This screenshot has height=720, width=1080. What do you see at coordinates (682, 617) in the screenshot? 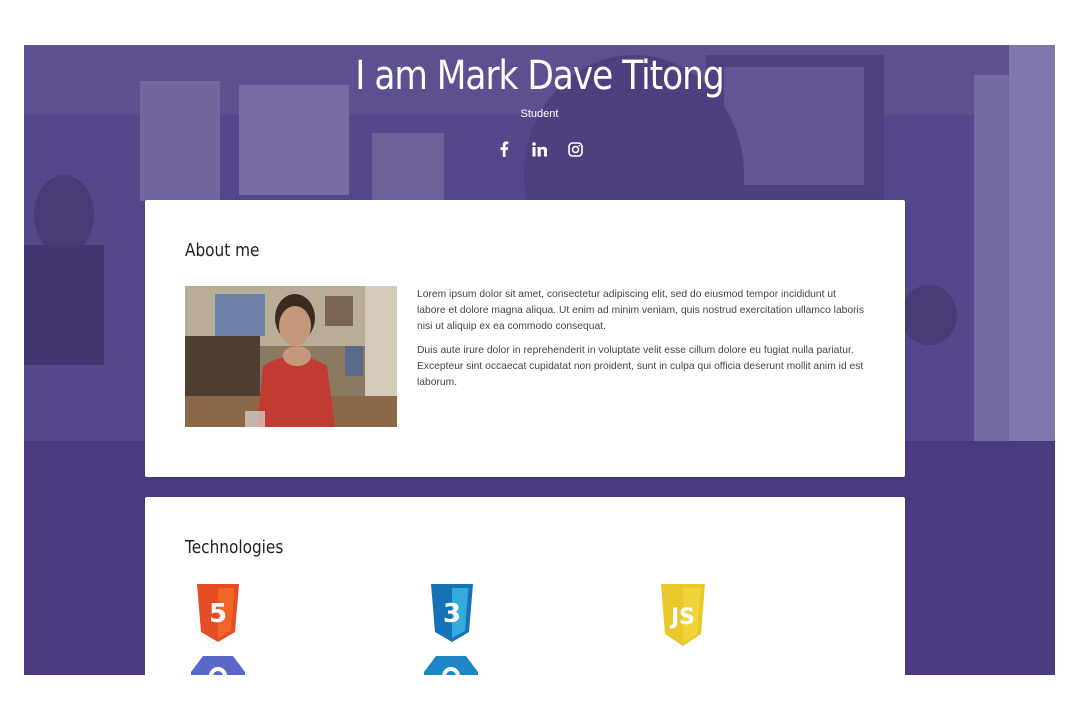
I see `svg-text: JS` at bounding box center [682, 617].